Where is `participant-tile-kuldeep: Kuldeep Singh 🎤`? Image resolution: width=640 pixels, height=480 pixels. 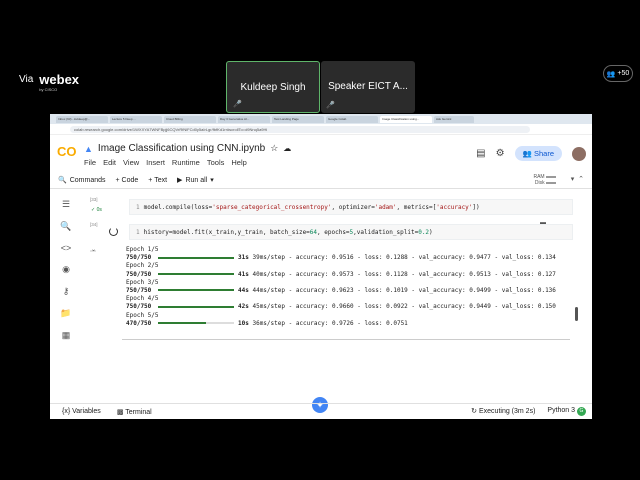
participant-tile-kuldeep: Kuldeep Singh 🎤 is located at coordinates (273, 87).